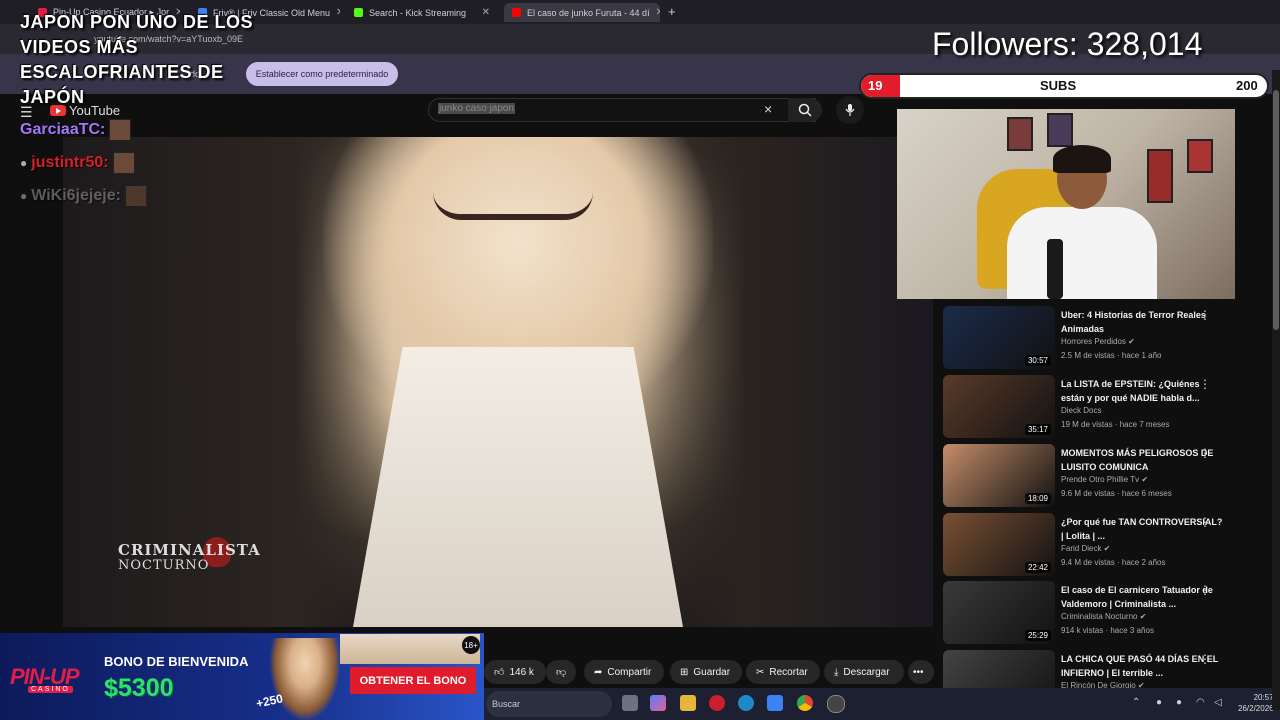  Describe the element at coordinates (1200, 702) in the screenshot. I see `wifi-icon: ◠` at that location.